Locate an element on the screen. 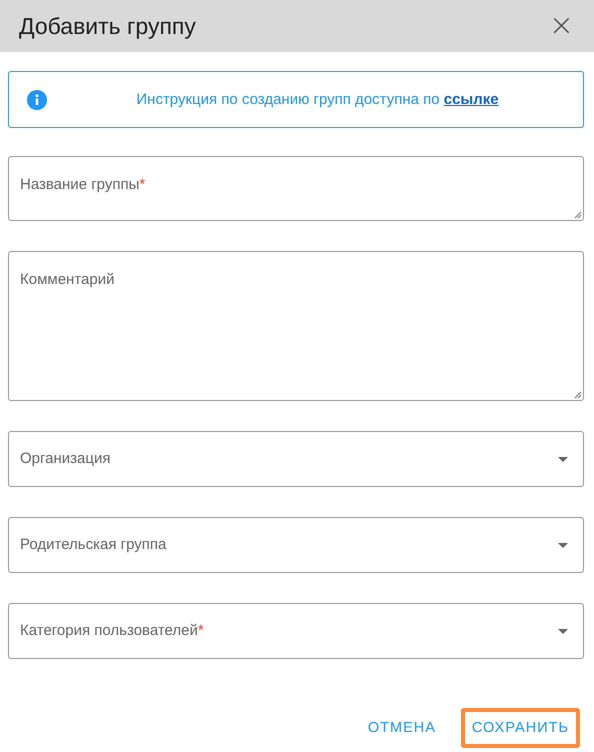  text-area: Название группы* is located at coordinates (296, 188).